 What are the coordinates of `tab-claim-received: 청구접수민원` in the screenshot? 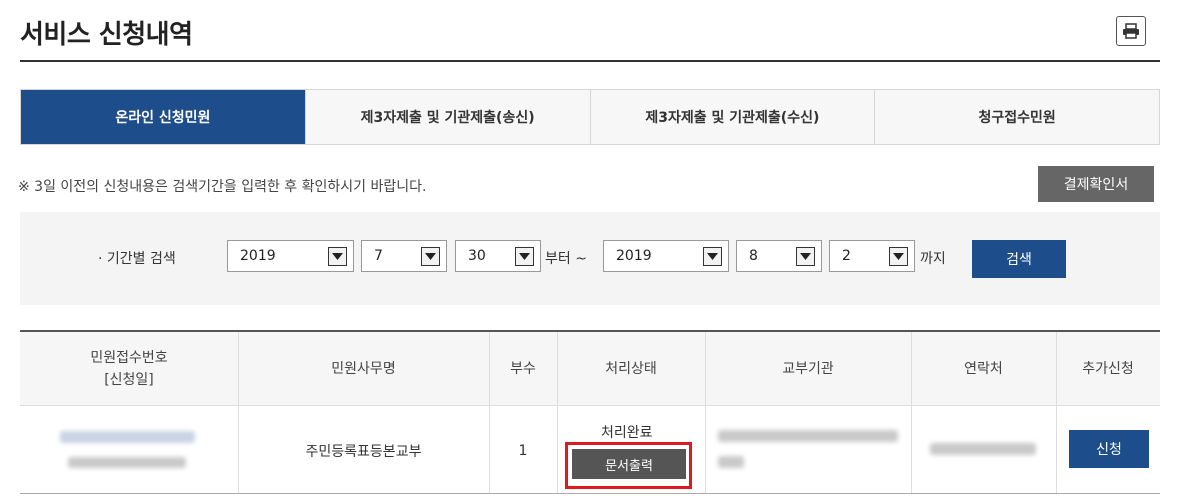 It's located at (1016, 117).